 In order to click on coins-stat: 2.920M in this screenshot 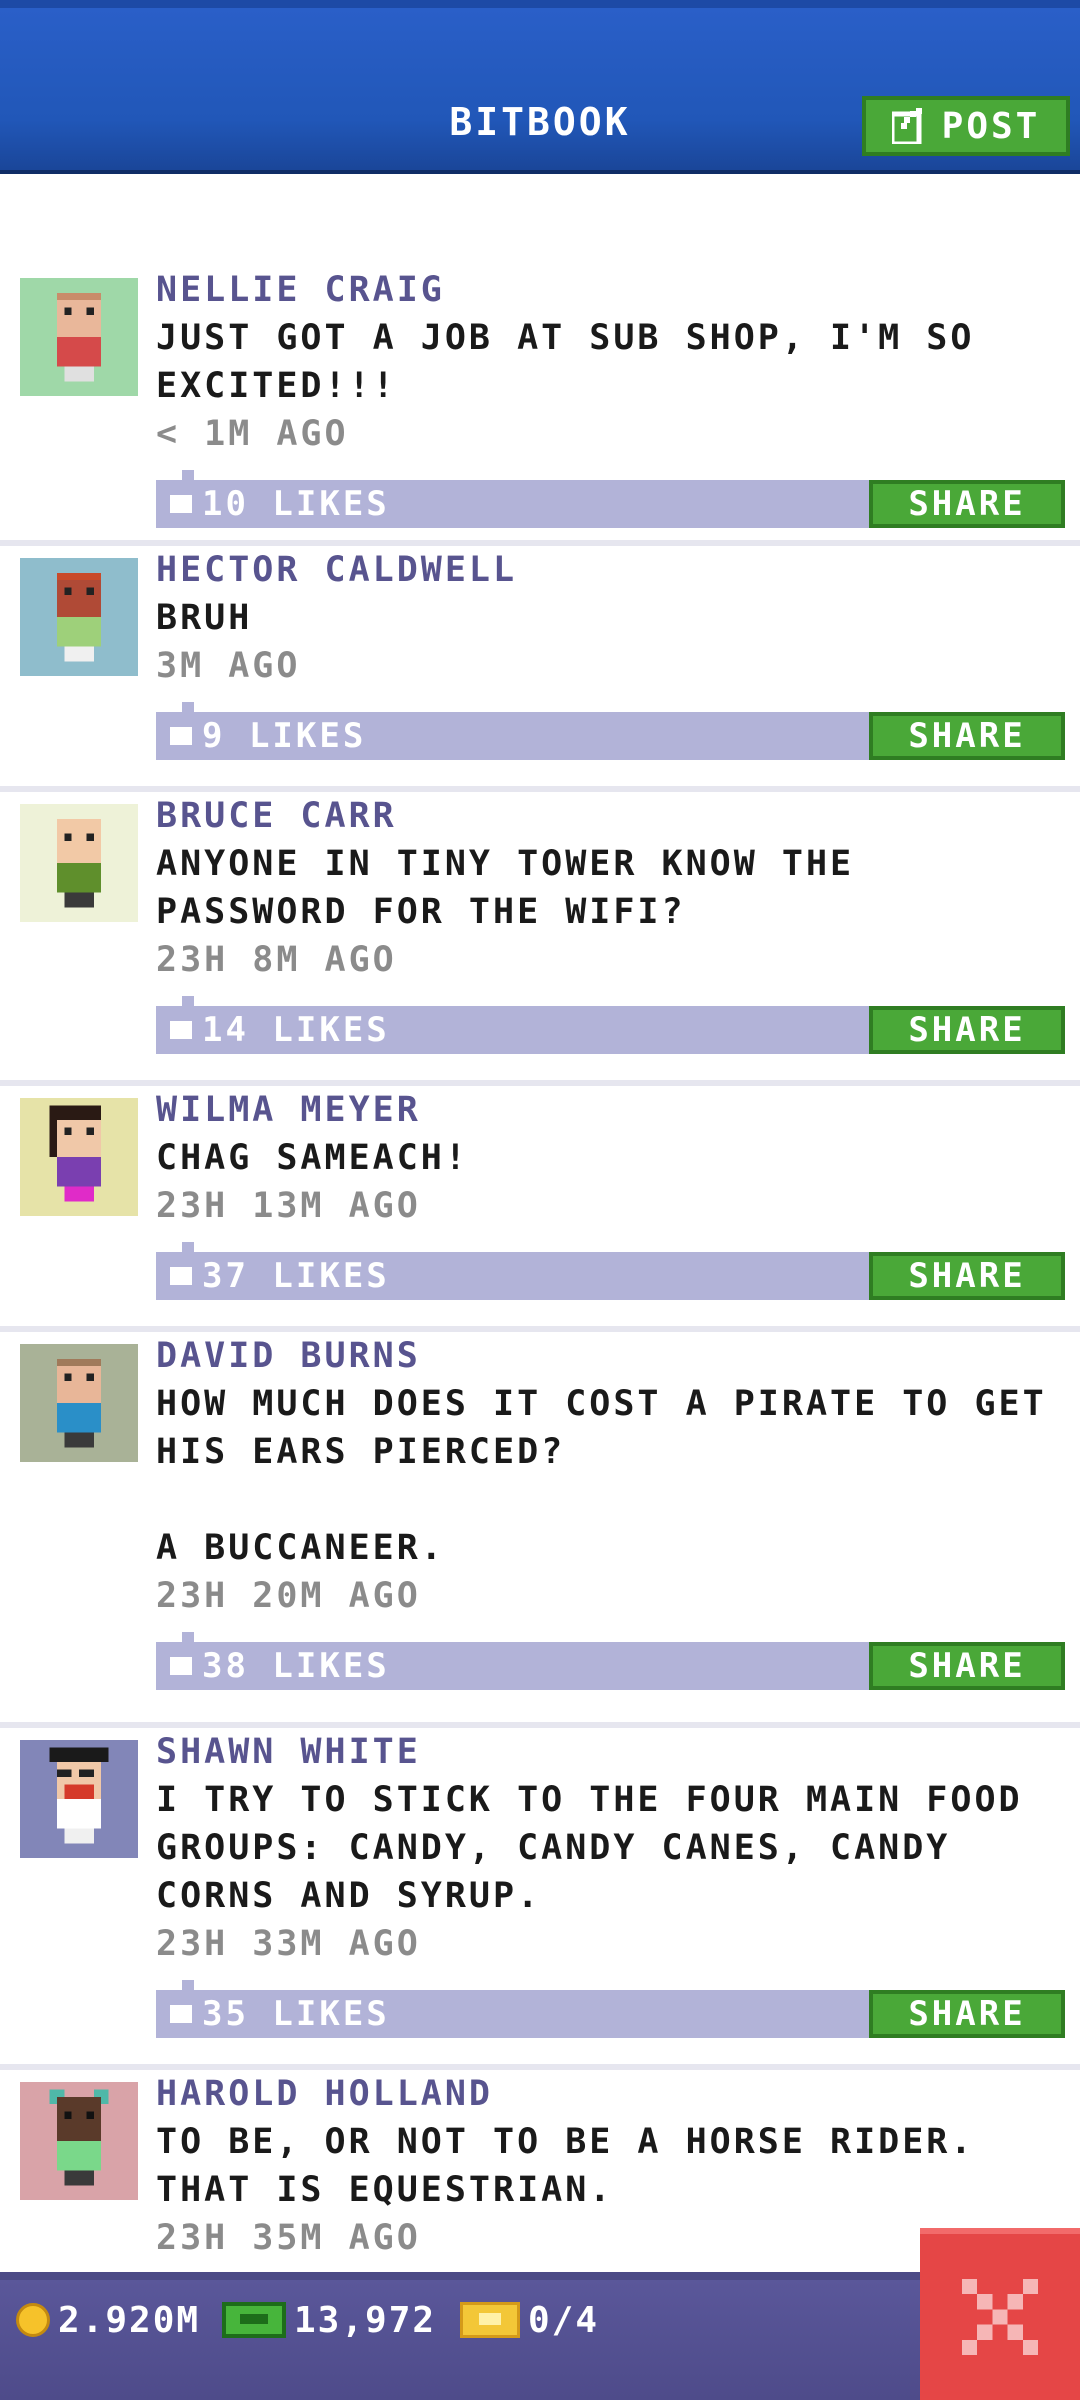, I will do `click(108, 2320)`.